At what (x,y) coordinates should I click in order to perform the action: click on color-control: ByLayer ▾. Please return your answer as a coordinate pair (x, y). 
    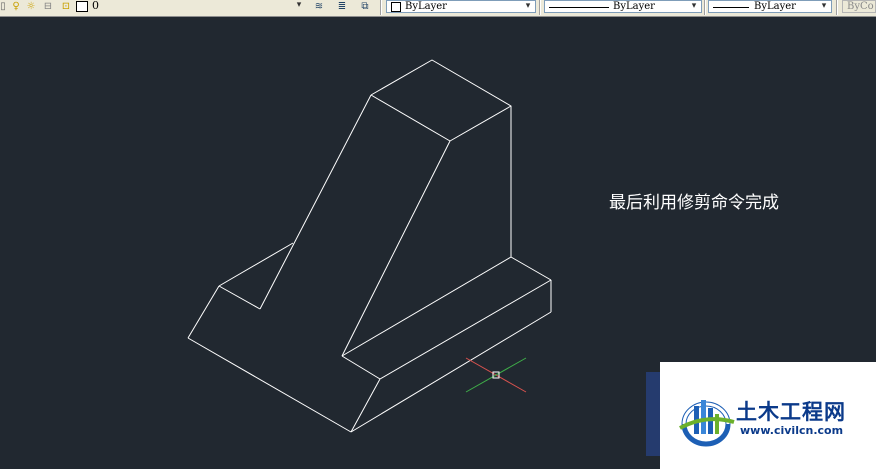
    Looking at the image, I should click on (461, 6).